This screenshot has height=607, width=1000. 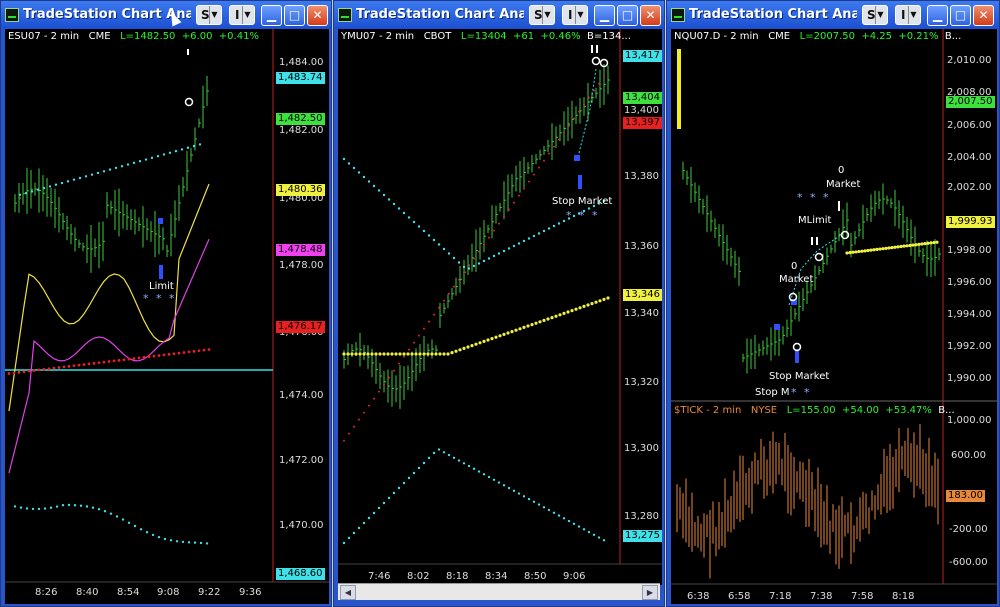 What do you see at coordinates (580, 15) in the screenshot?
I see `dropdown-arrow-icon: ▼` at bounding box center [580, 15].